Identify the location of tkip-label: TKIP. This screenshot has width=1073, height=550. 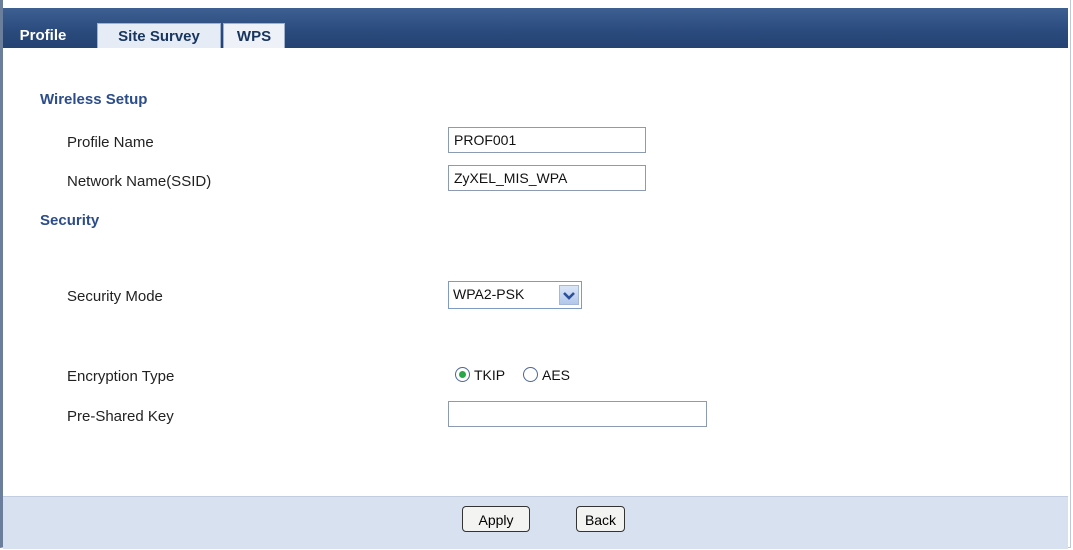
(490, 375).